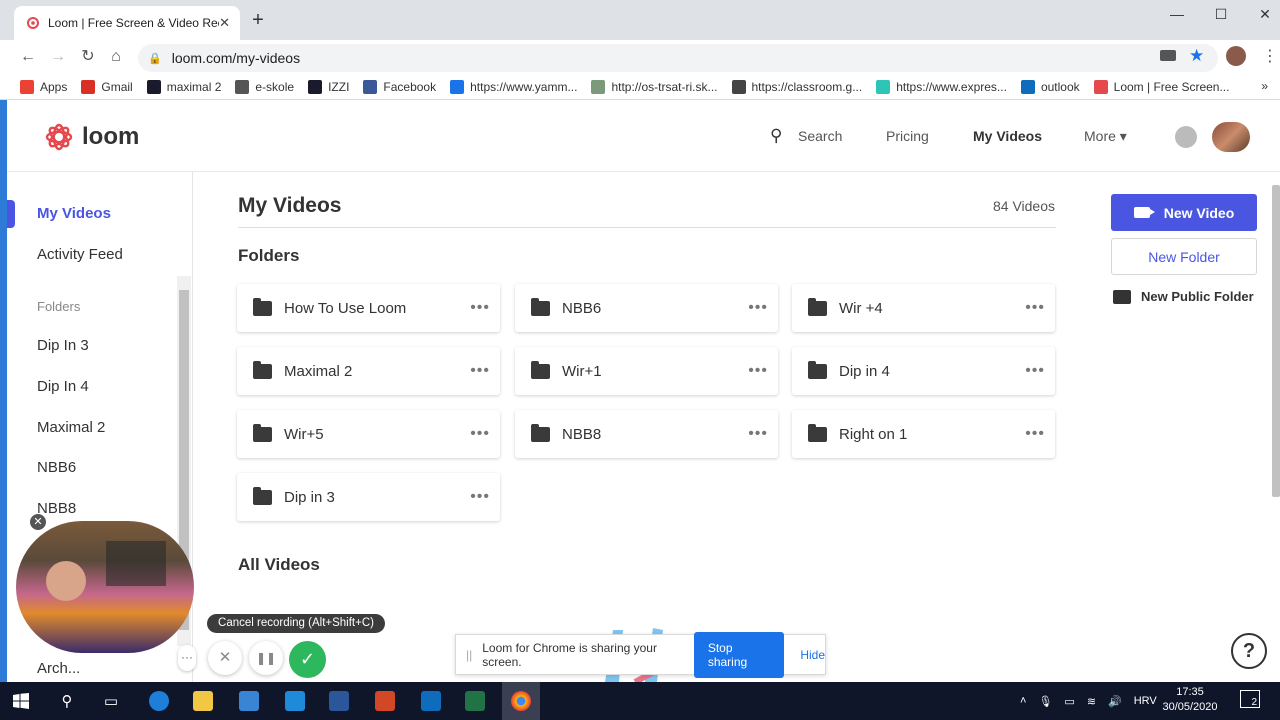  What do you see at coordinates (1115, 701) in the screenshot?
I see `volume-icon: 🔊` at bounding box center [1115, 701].